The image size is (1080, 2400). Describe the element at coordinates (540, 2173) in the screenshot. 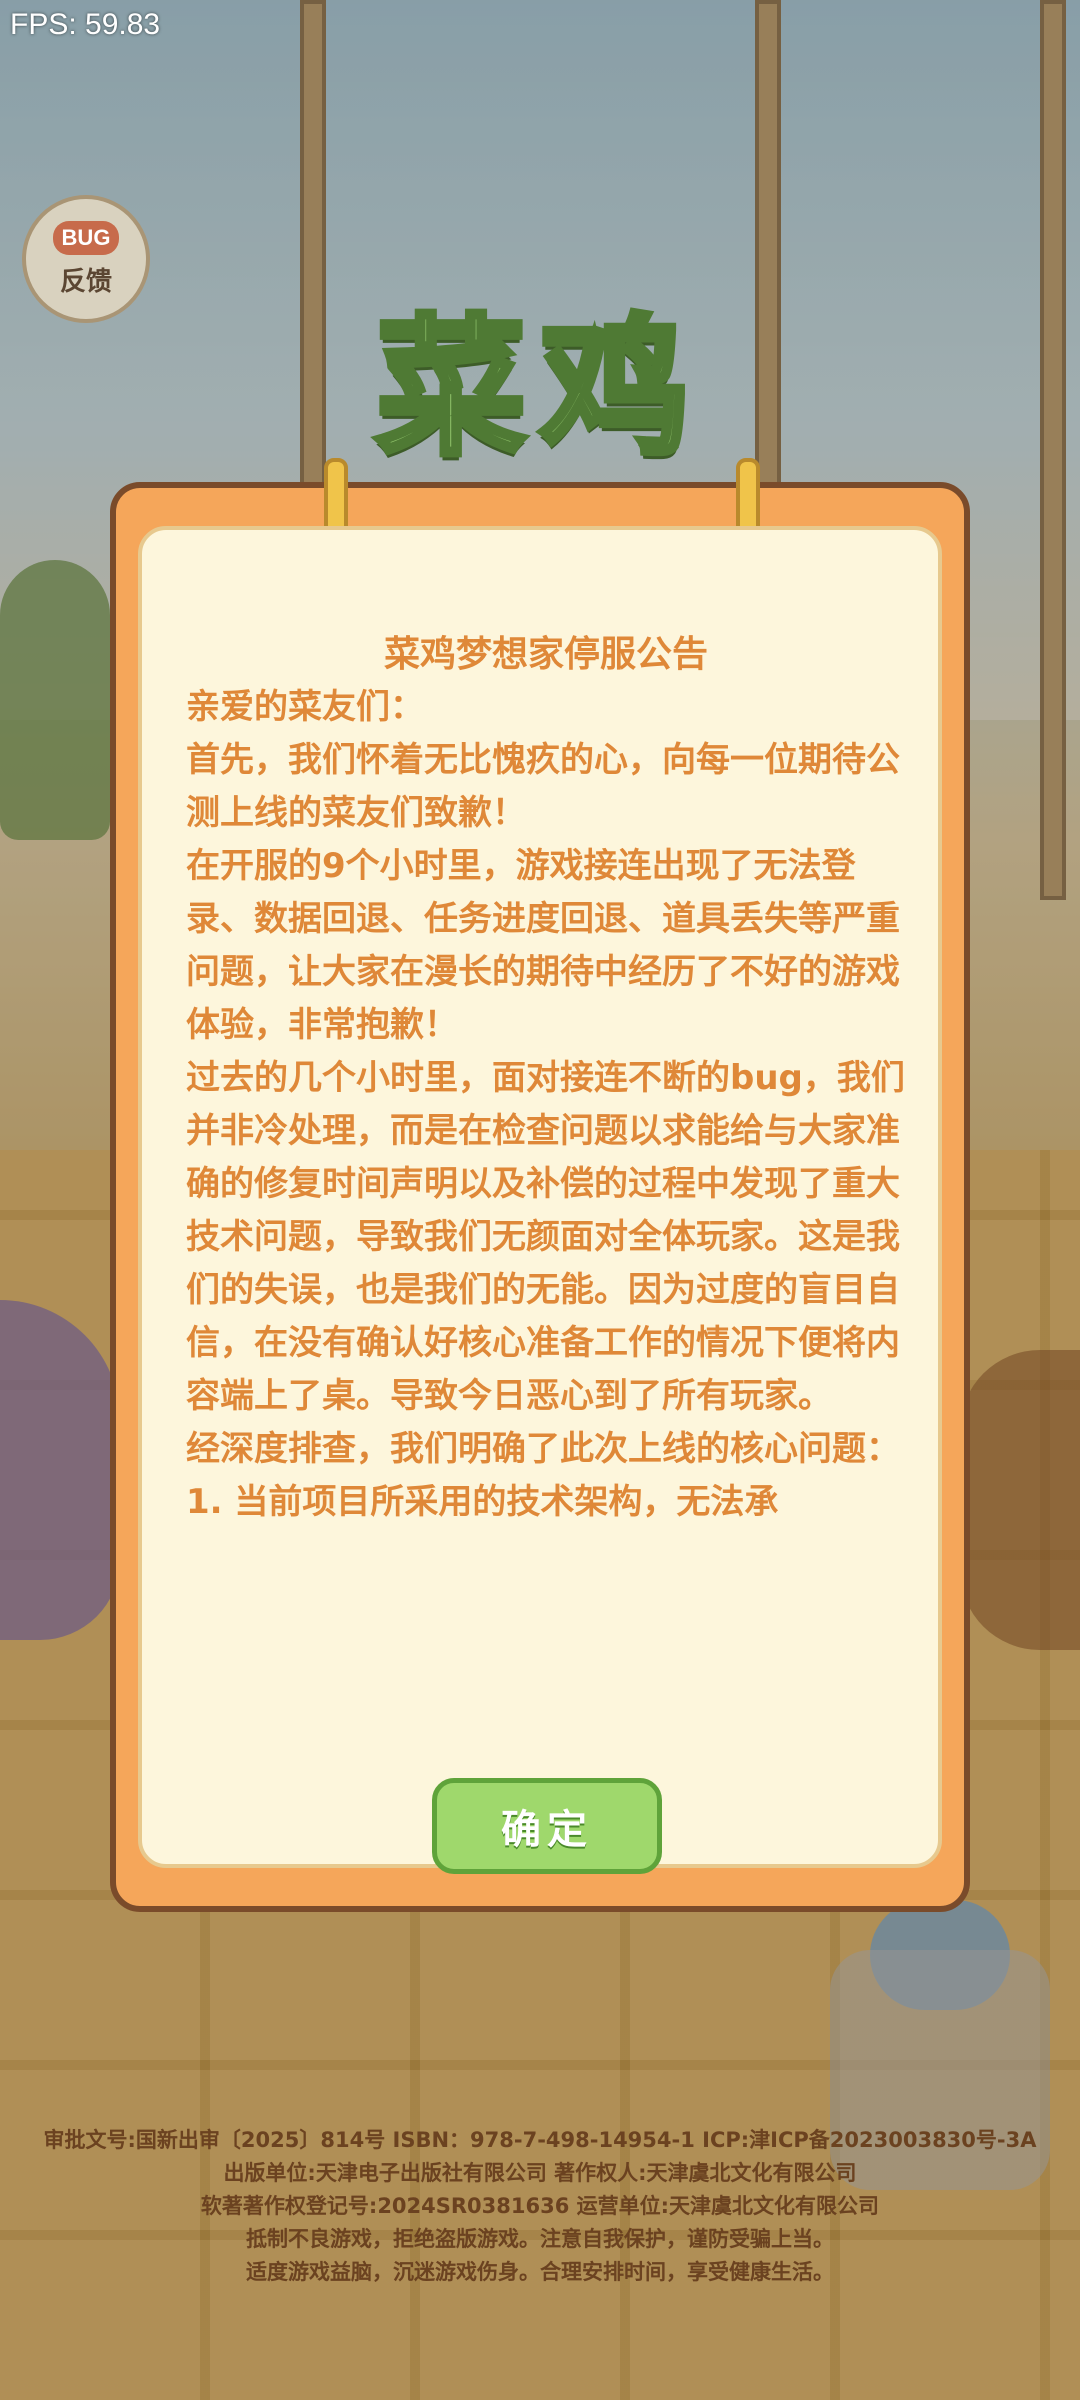

I see `legal-line: 出版单位:天津电子出版社有限公司 著作权人:天津虞北文化有限公司` at that location.